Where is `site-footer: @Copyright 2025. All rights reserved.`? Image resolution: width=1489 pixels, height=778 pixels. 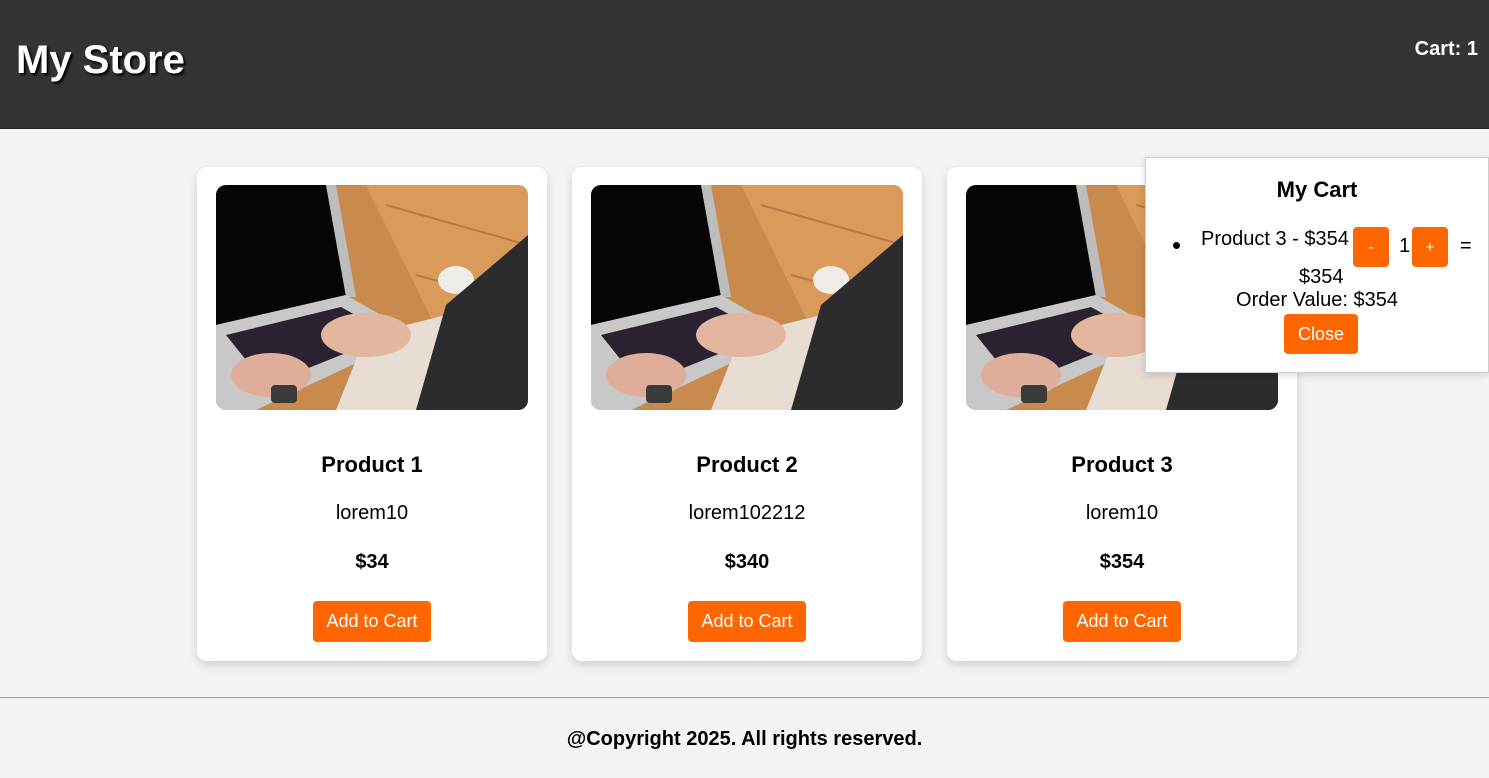
site-footer: @Copyright 2025. All rights reserved. is located at coordinates (744, 737).